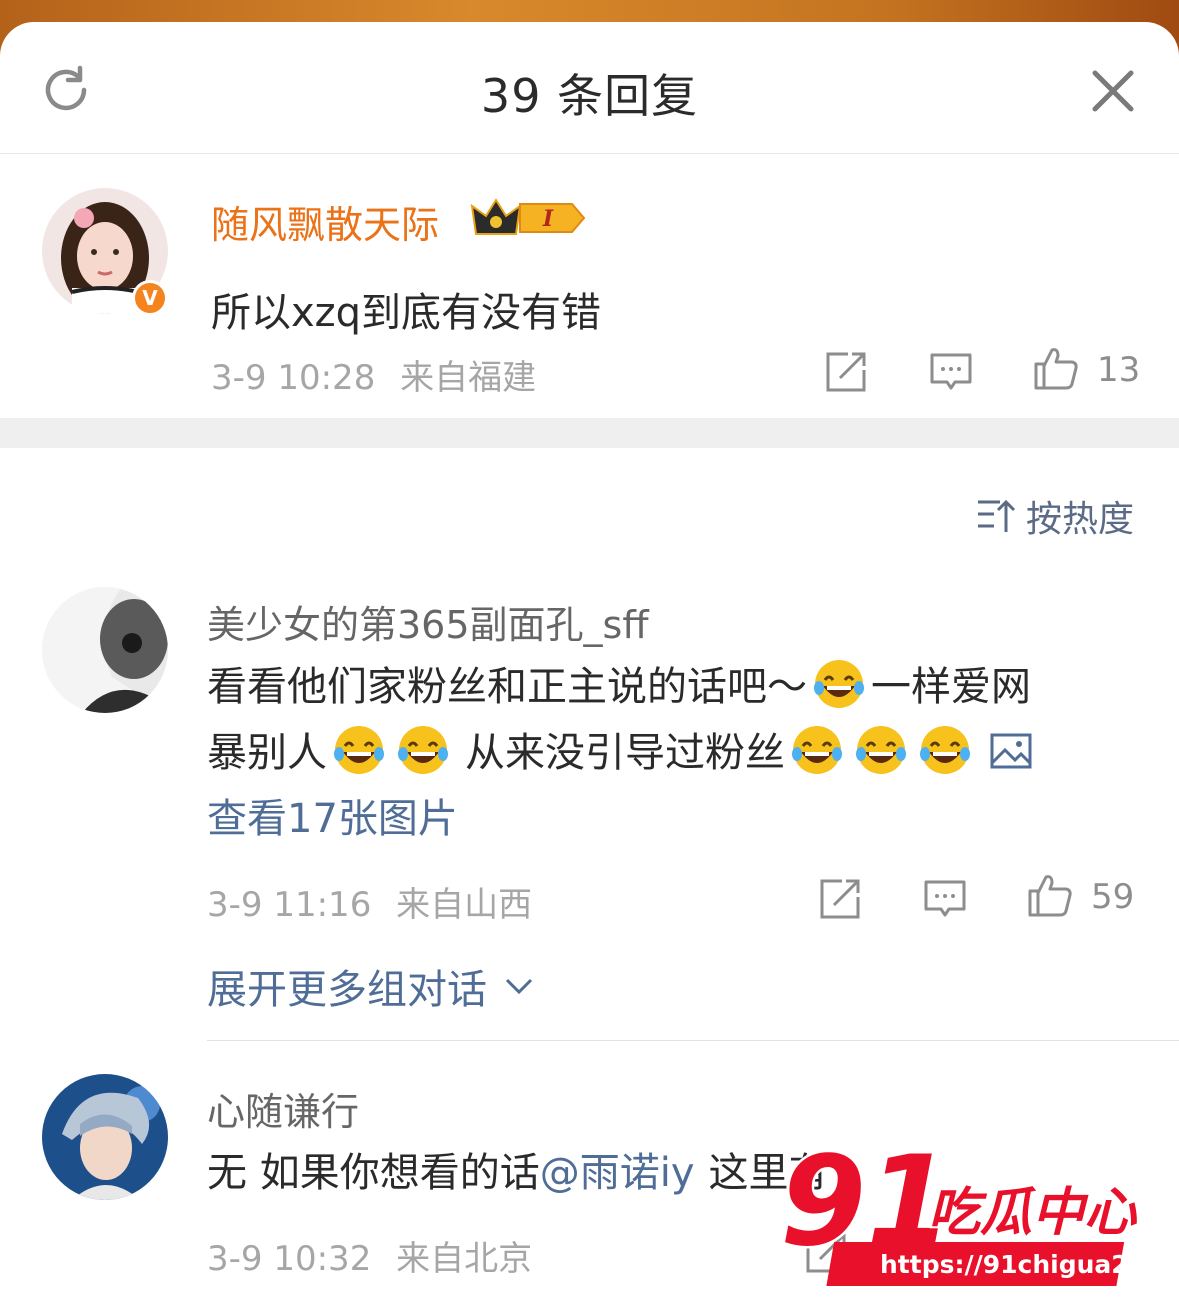  I want to click on sheet-header: 39 条回复, so click(589, 88).